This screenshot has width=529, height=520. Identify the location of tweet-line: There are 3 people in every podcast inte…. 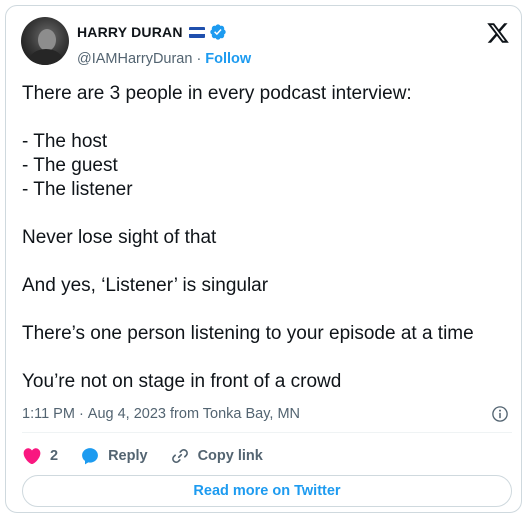
(217, 93).